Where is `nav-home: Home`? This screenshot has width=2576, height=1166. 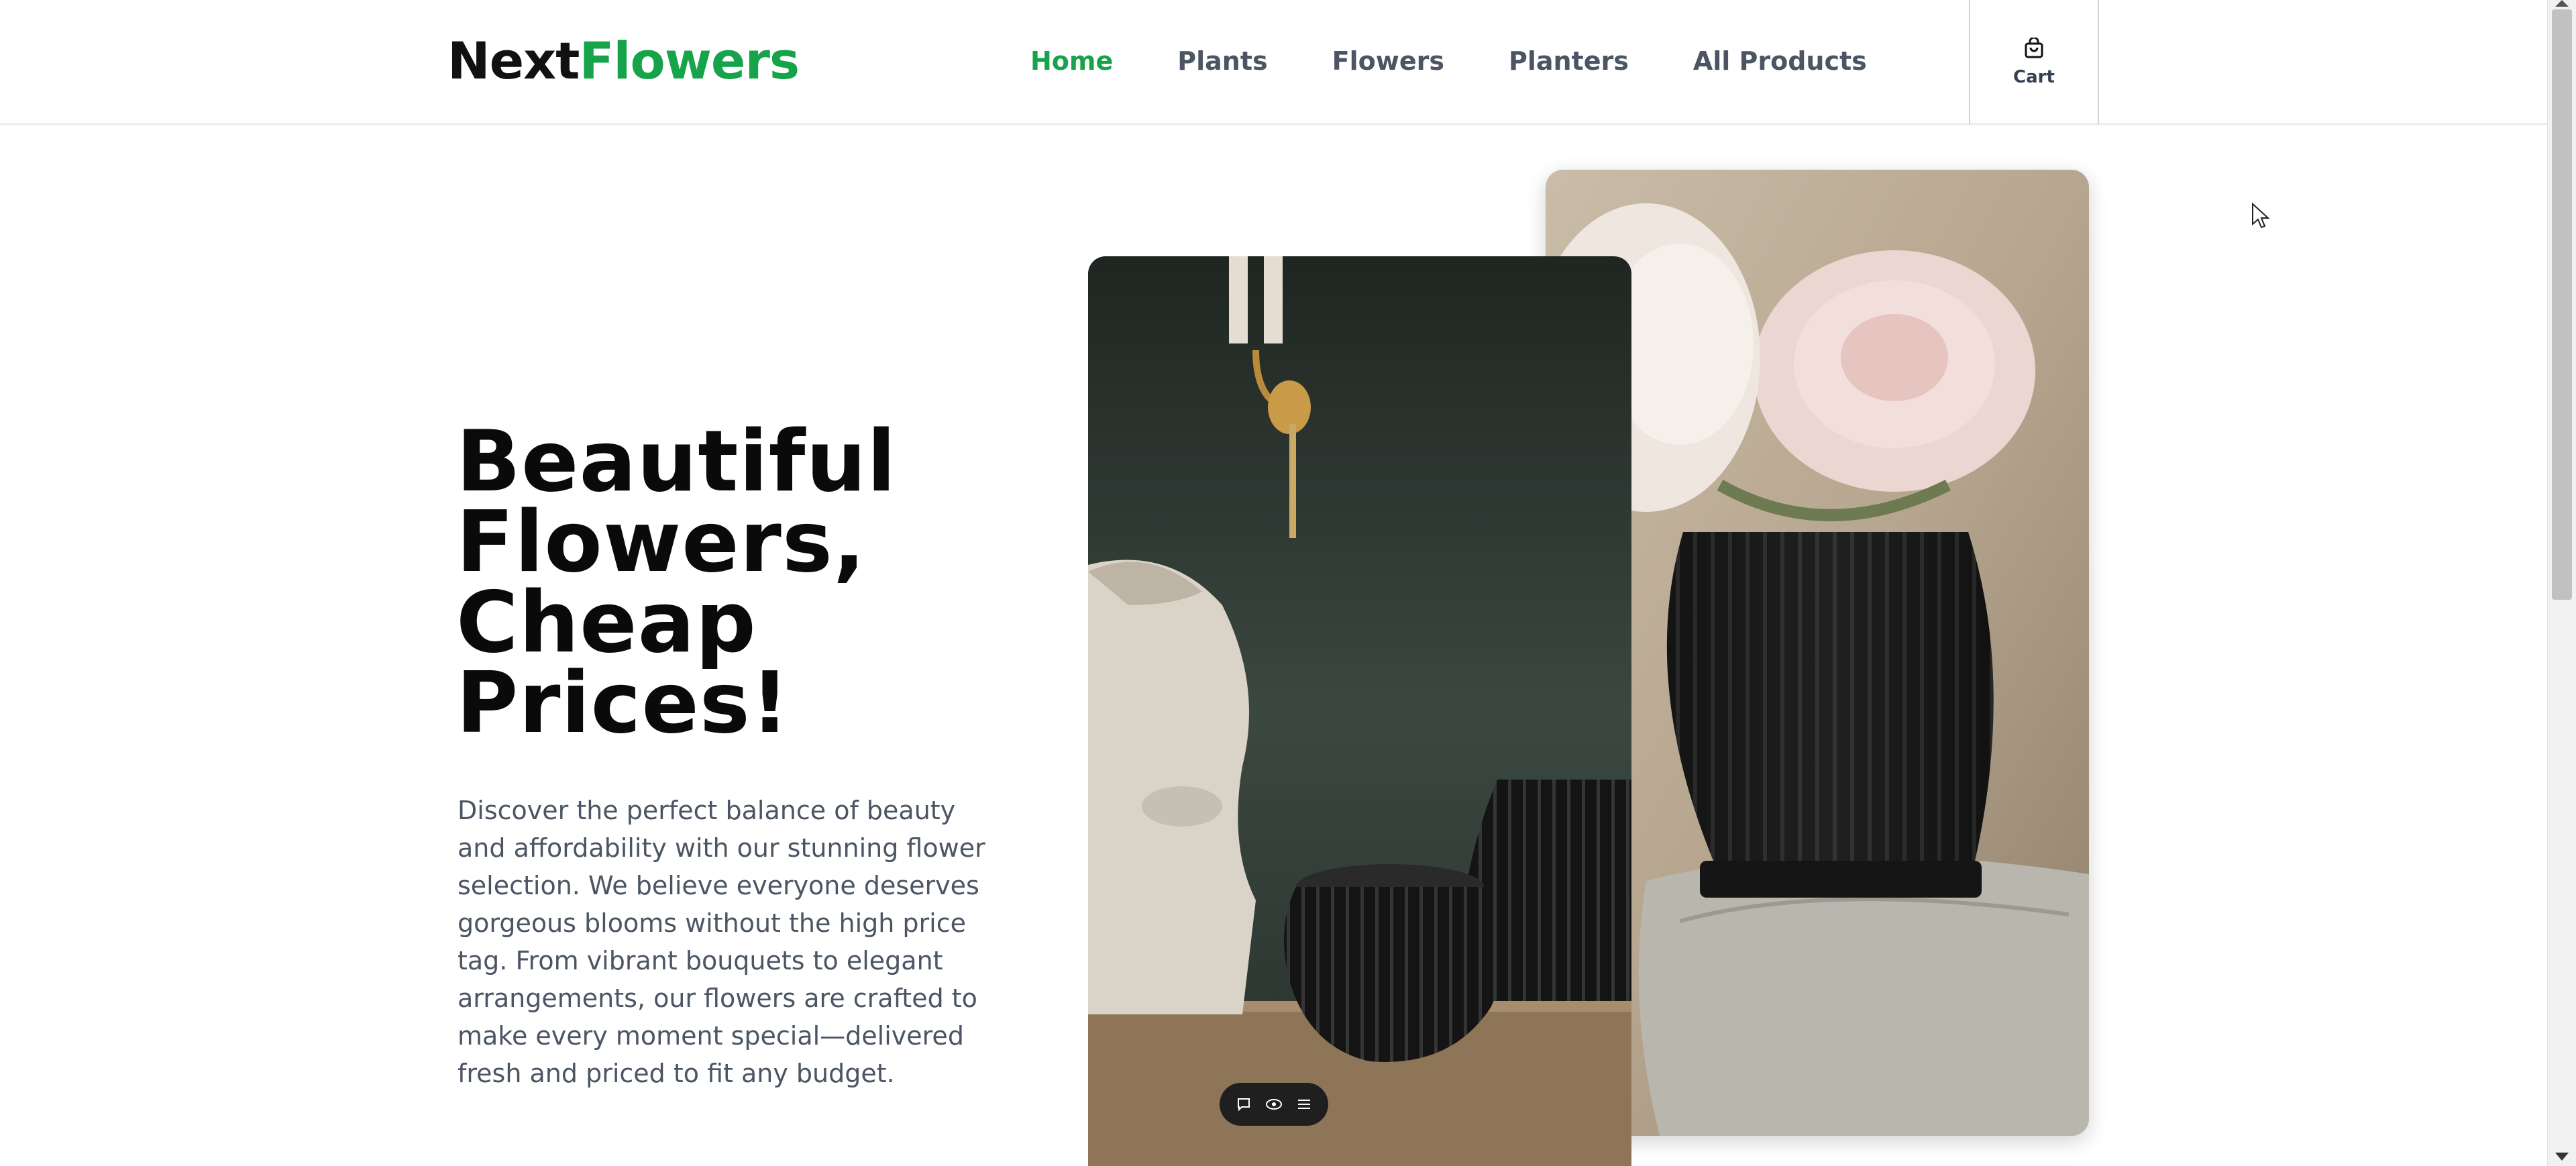
nav-home: Home is located at coordinates (1071, 61).